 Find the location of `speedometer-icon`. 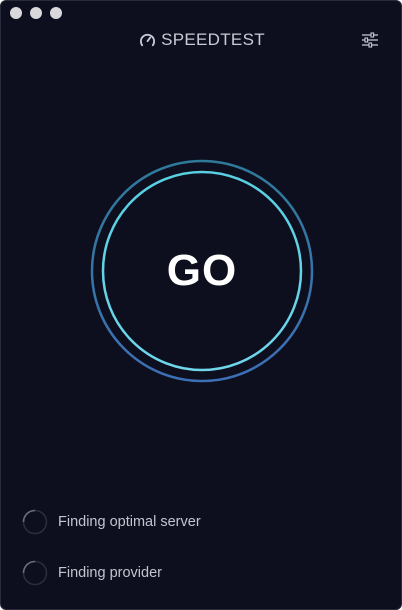

speedometer-icon is located at coordinates (148, 39).